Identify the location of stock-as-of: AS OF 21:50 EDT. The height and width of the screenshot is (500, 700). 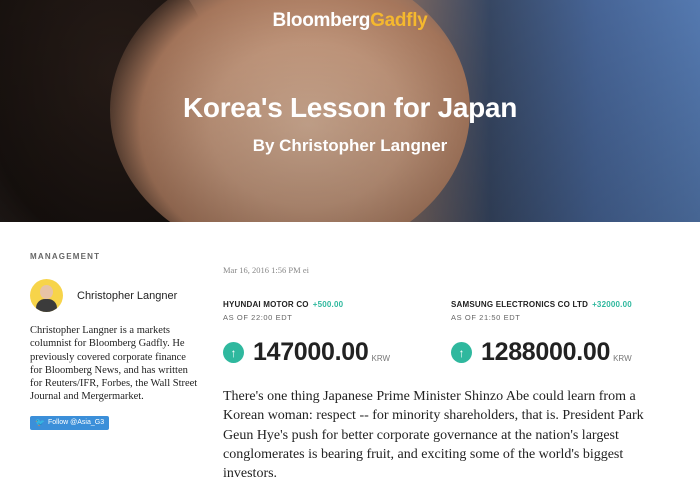
(486, 317).